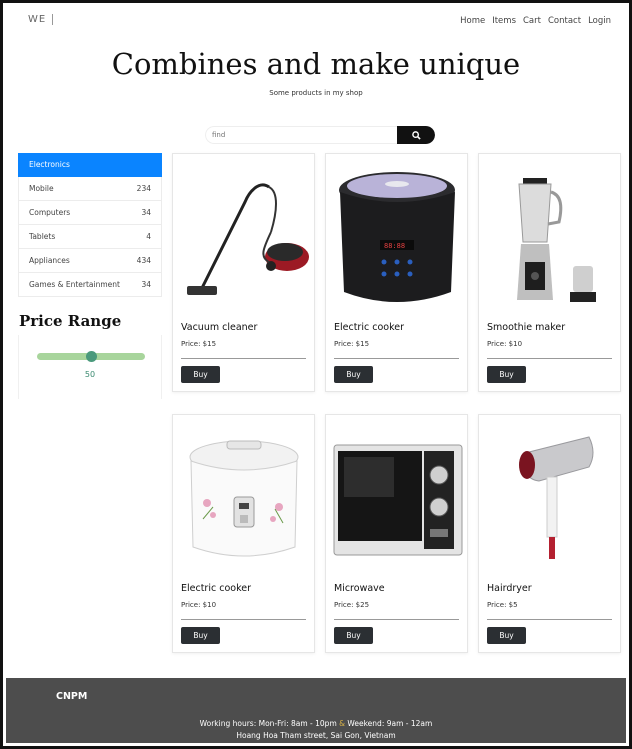 This screenshot has height=749, width=632. I want to click on category-mobile: Mobile 234, so click(90, 189).